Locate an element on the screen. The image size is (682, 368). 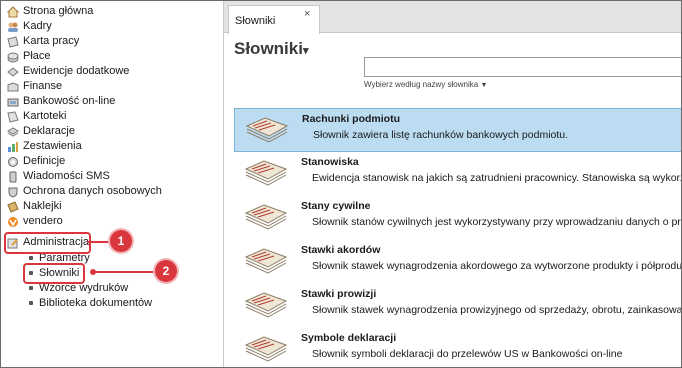
sidebar-item-kadry: Kadry is located at coordinates (29, 26).